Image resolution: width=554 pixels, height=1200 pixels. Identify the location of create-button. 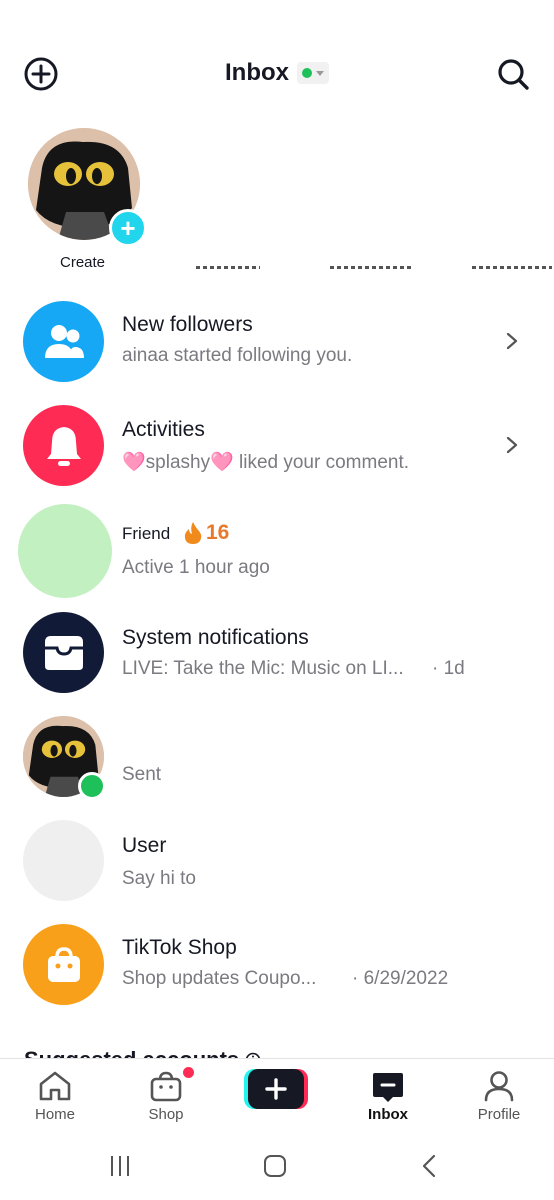
(276, 1089).